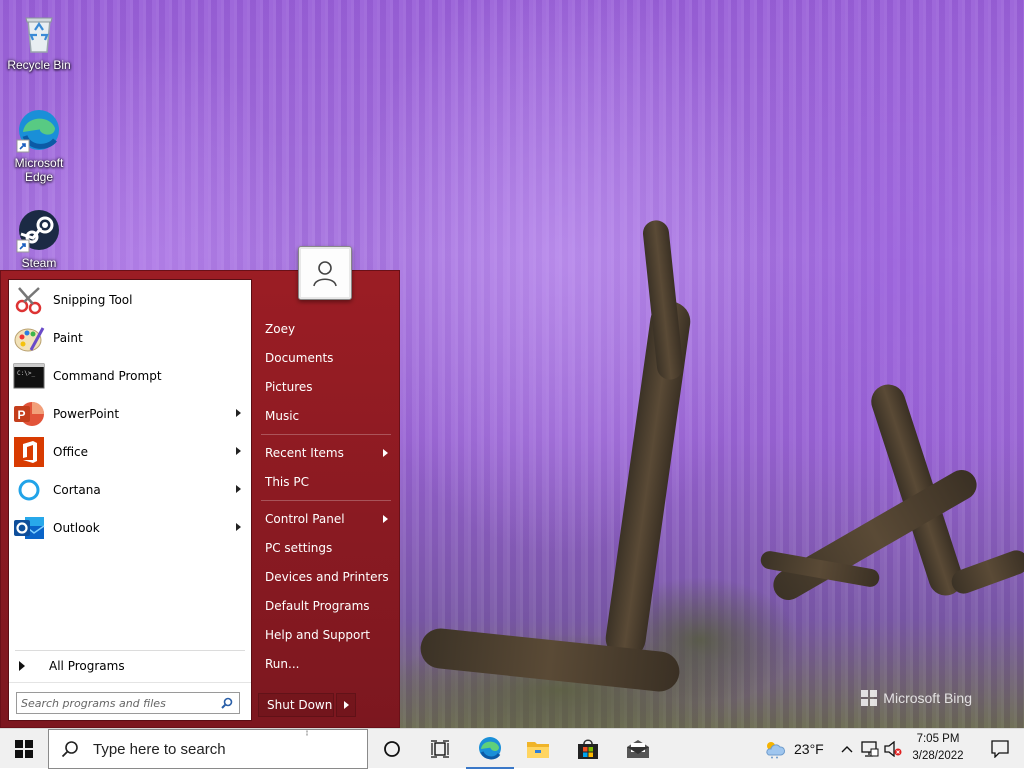 This screenshot has width=1024, height=769. What do you see at coordinates (287, 482) in the screenshot?
I see `start-right-label: This PC` at bounding box center [287, 482].